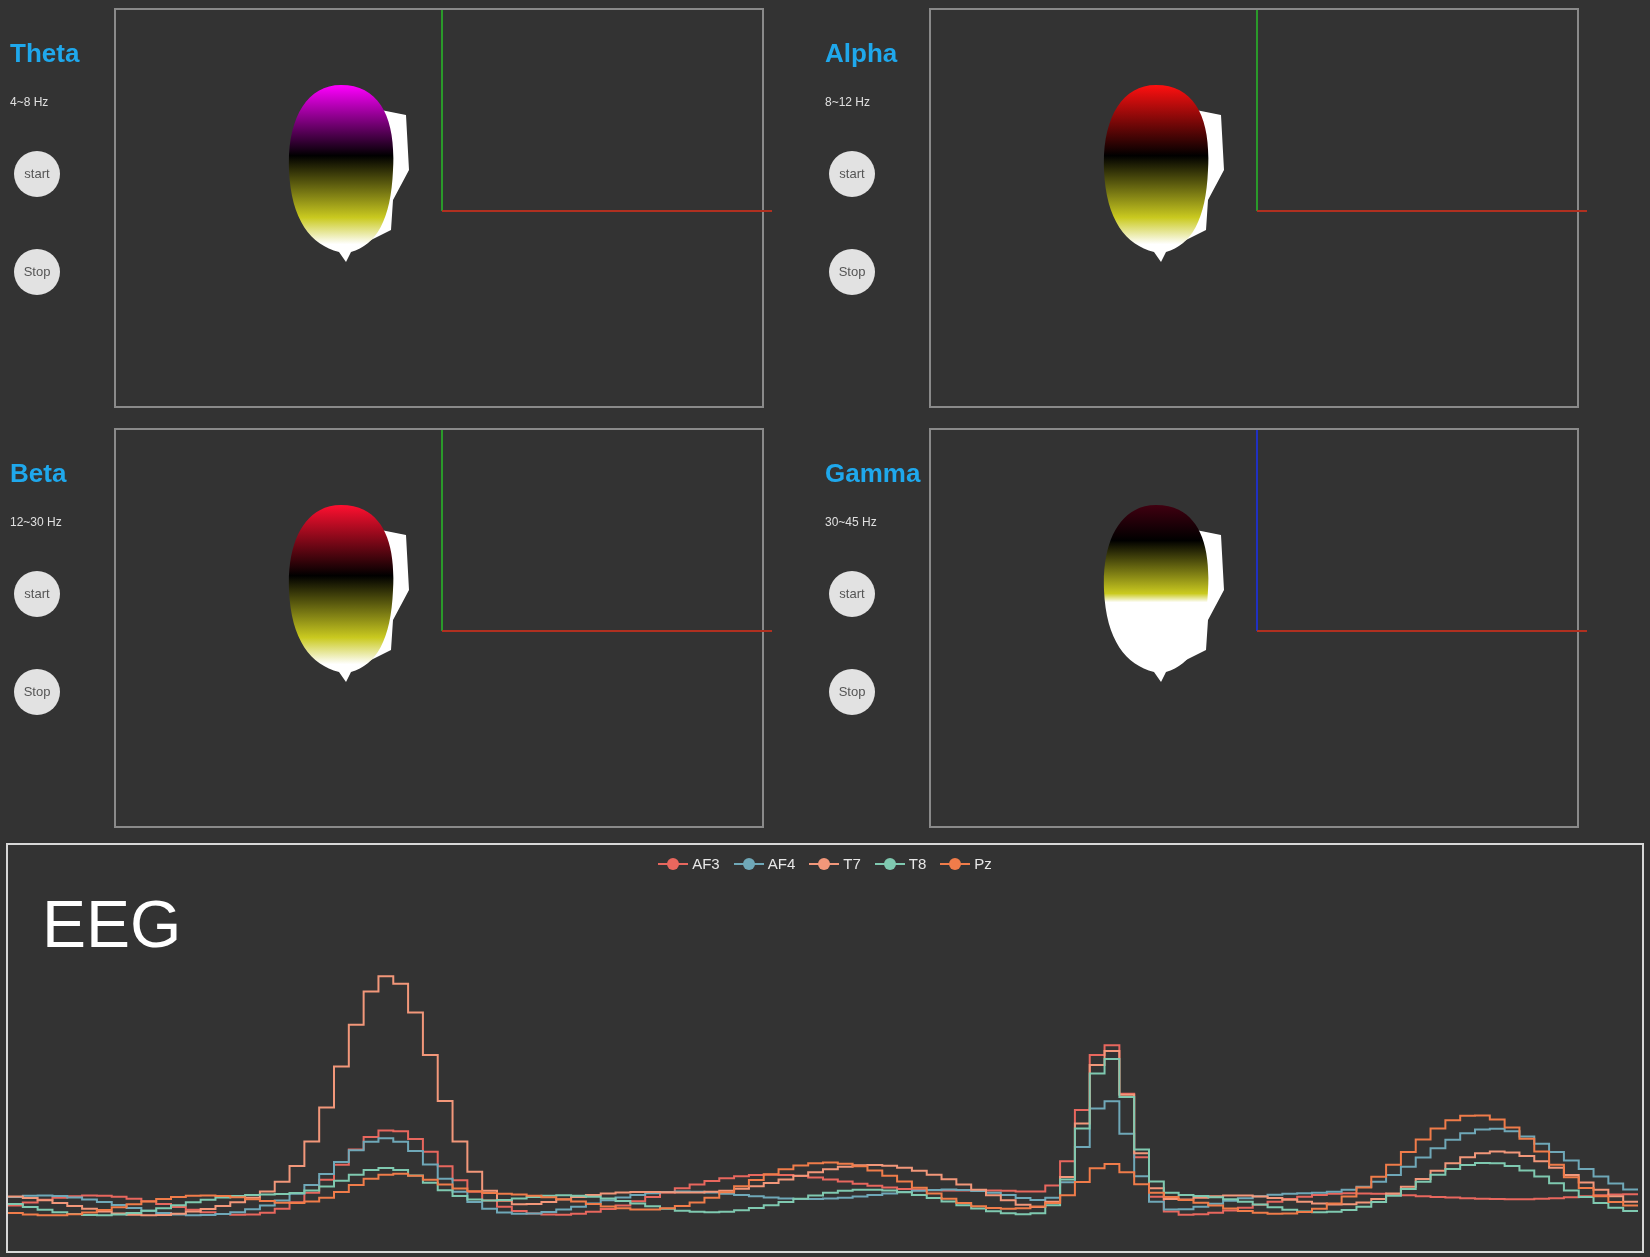 The width and height of the screenshot is (1650, 1257). Describe the element at coordinates (861, 53) in the screenshot. I see `band-title: Alpha` at that location.